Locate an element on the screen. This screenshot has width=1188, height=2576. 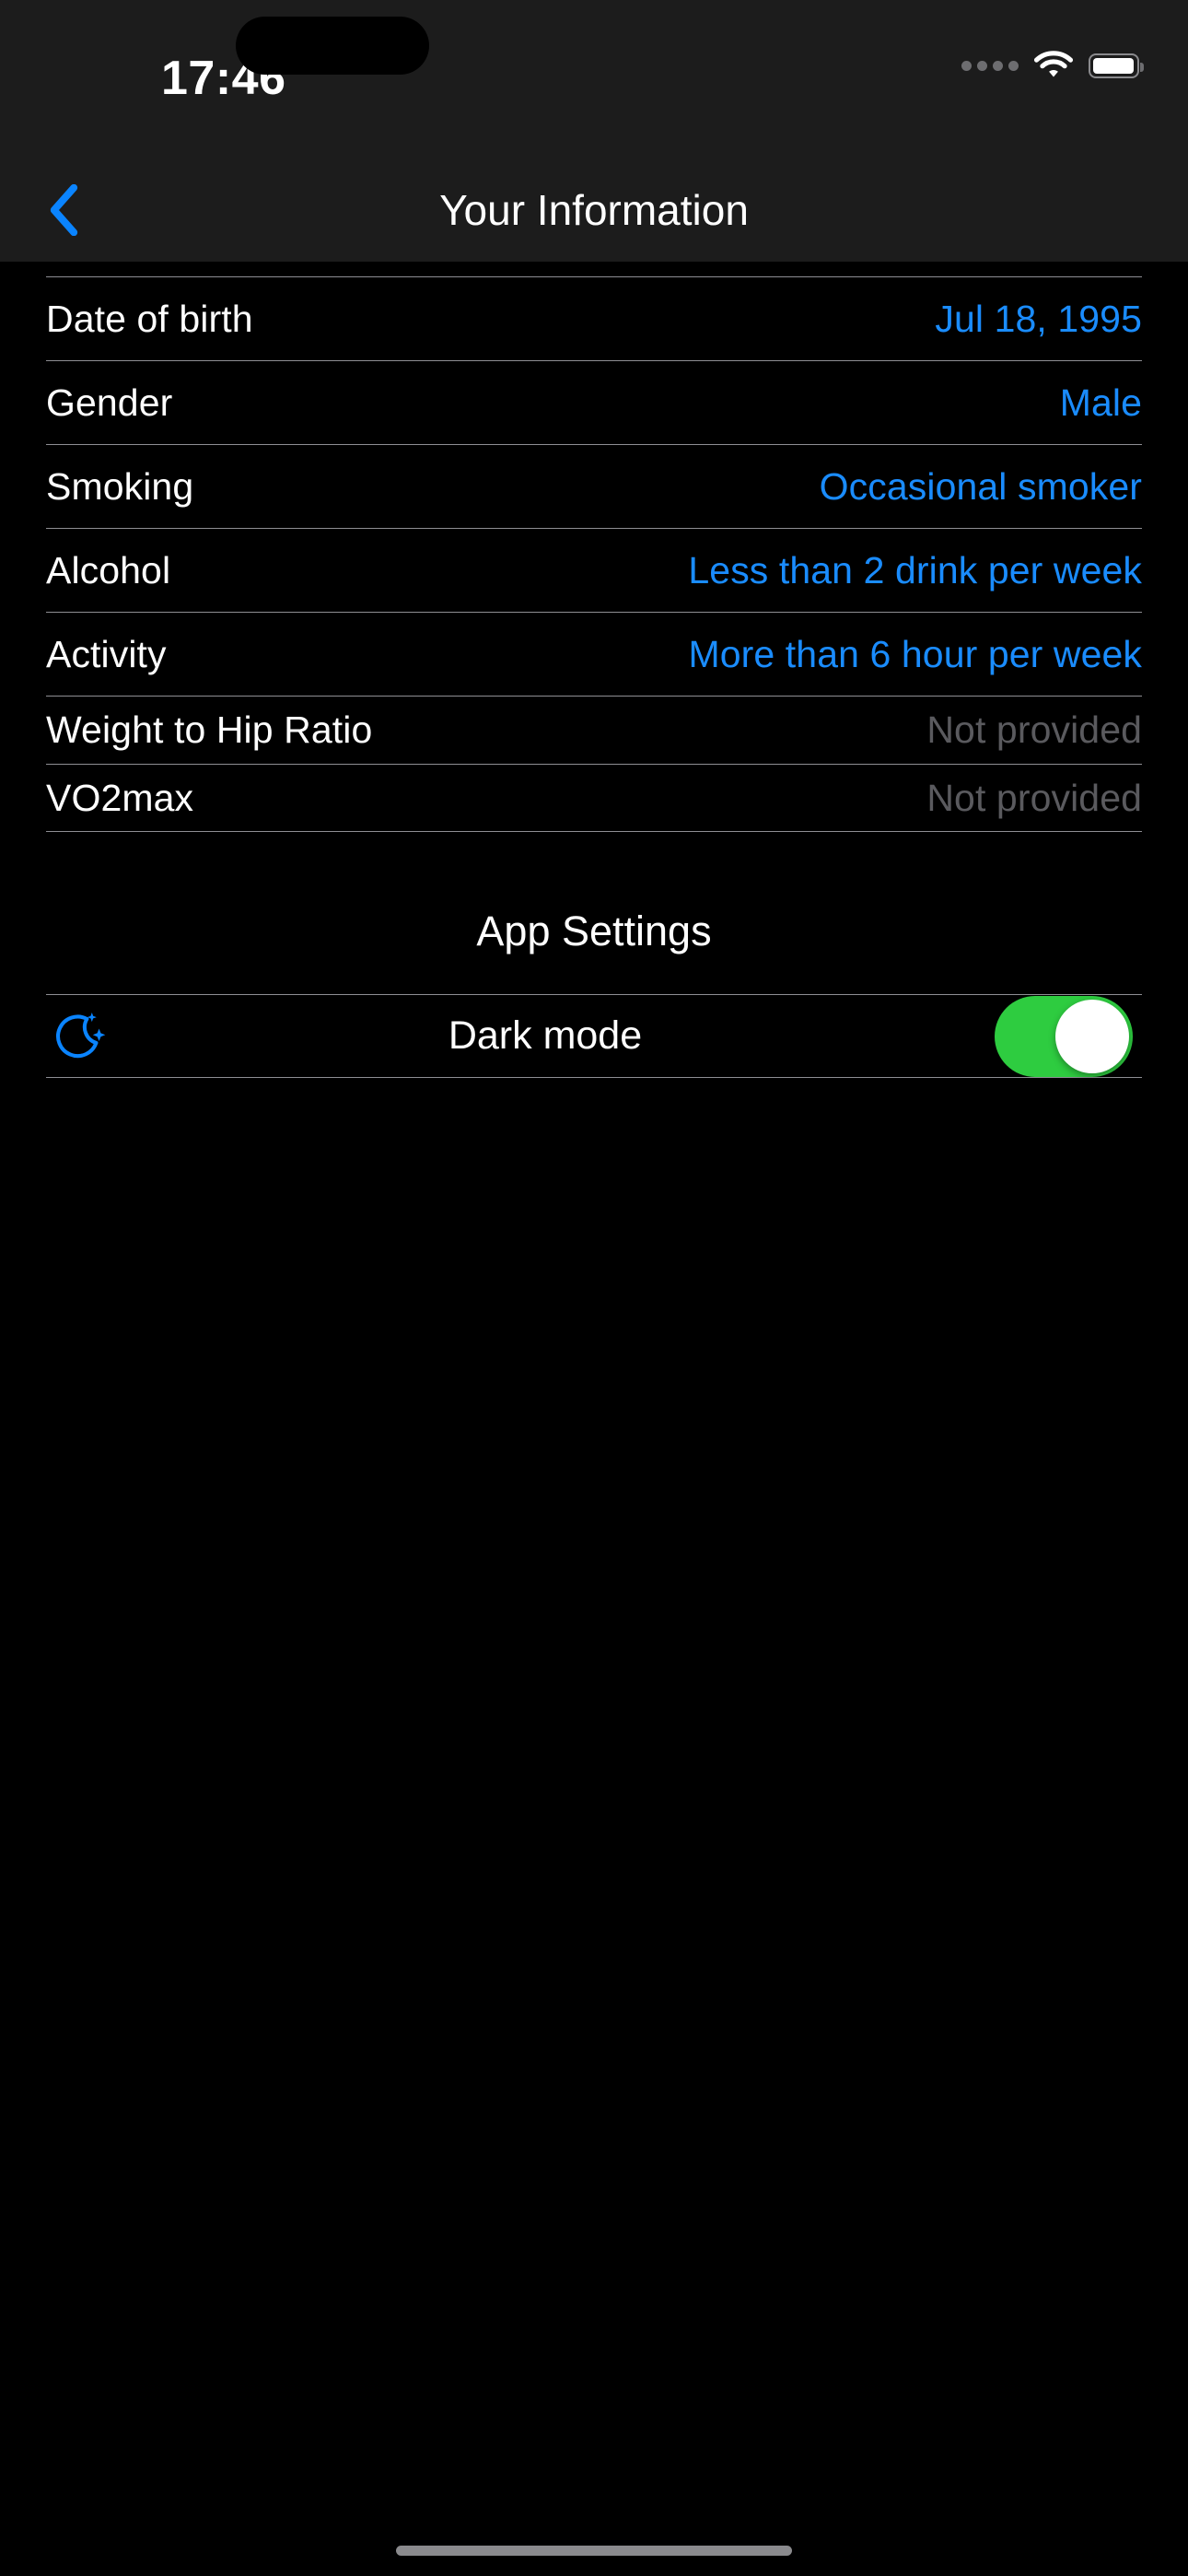
table-row: Gender Male is located at coordinates (594, 402).